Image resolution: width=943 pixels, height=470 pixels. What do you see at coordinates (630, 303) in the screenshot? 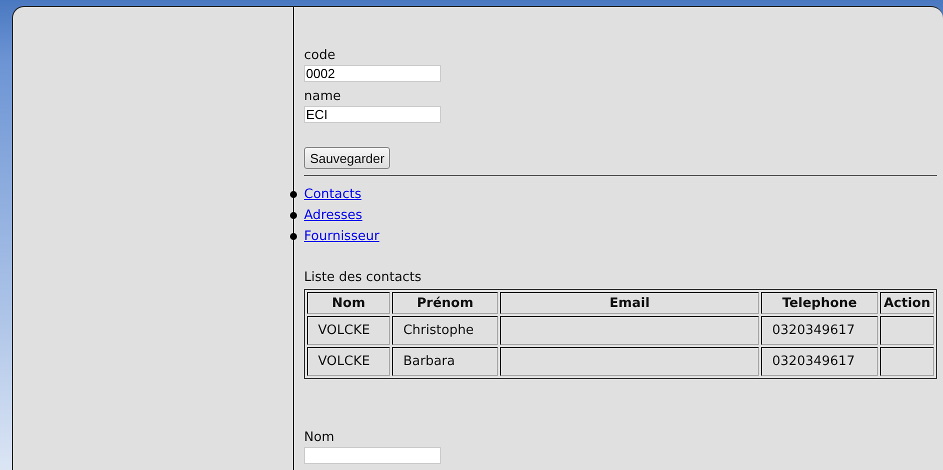
I see `column-header: Email` at bounding box center [630, 303].